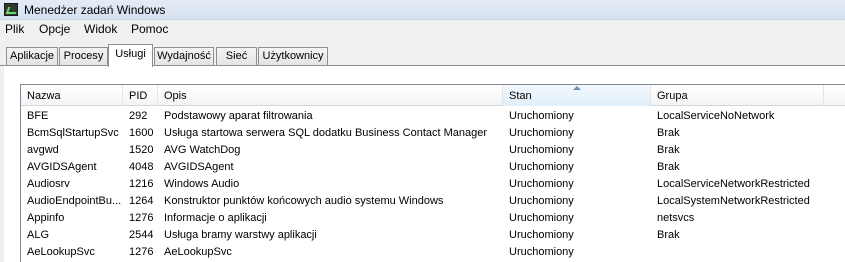 This screenshot has width=845, height=262. What do you see at coordinates (95, 10) in the screenshot?
I see `window-title: Menedżer zadań Windows` at bounding box center [95, 10].